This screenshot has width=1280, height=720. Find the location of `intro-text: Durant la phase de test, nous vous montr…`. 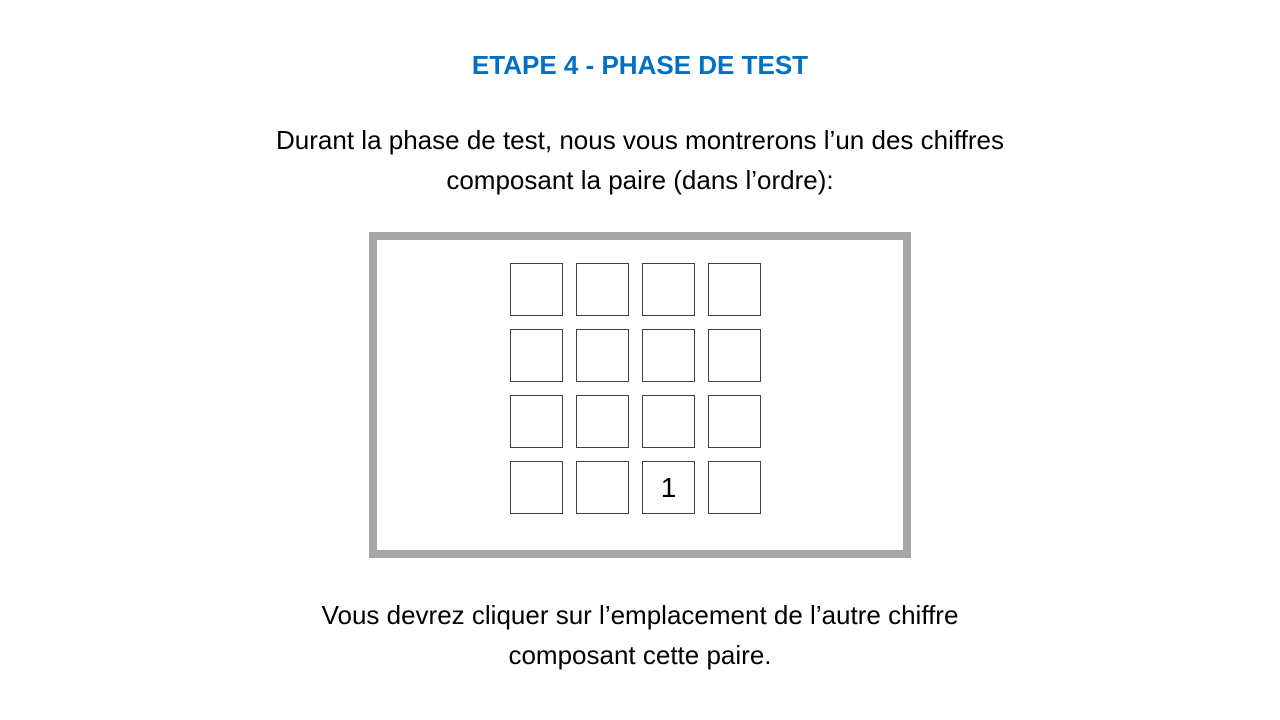

intro-text: Durant la phase de test, nous vous montr… is located at coordinates (640, 160).